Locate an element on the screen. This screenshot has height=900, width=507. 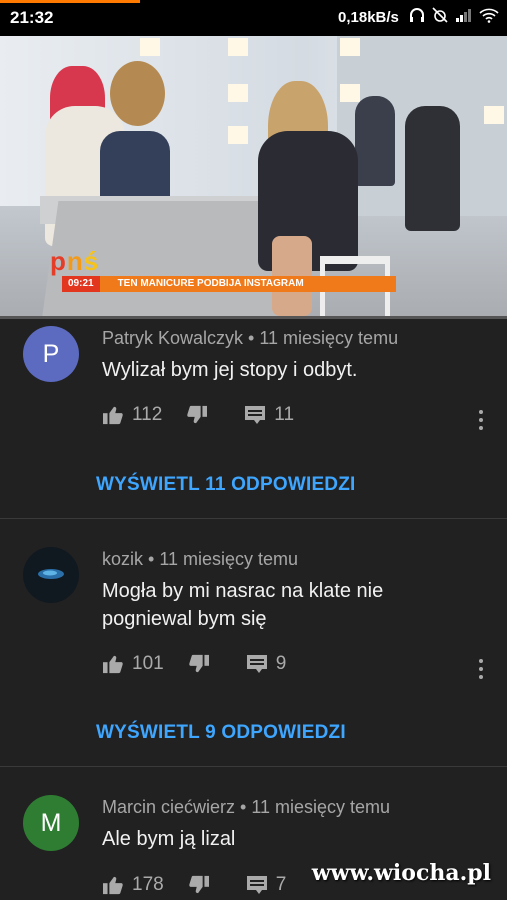
status-time: 21:32 is located at coordinates (32, 17).